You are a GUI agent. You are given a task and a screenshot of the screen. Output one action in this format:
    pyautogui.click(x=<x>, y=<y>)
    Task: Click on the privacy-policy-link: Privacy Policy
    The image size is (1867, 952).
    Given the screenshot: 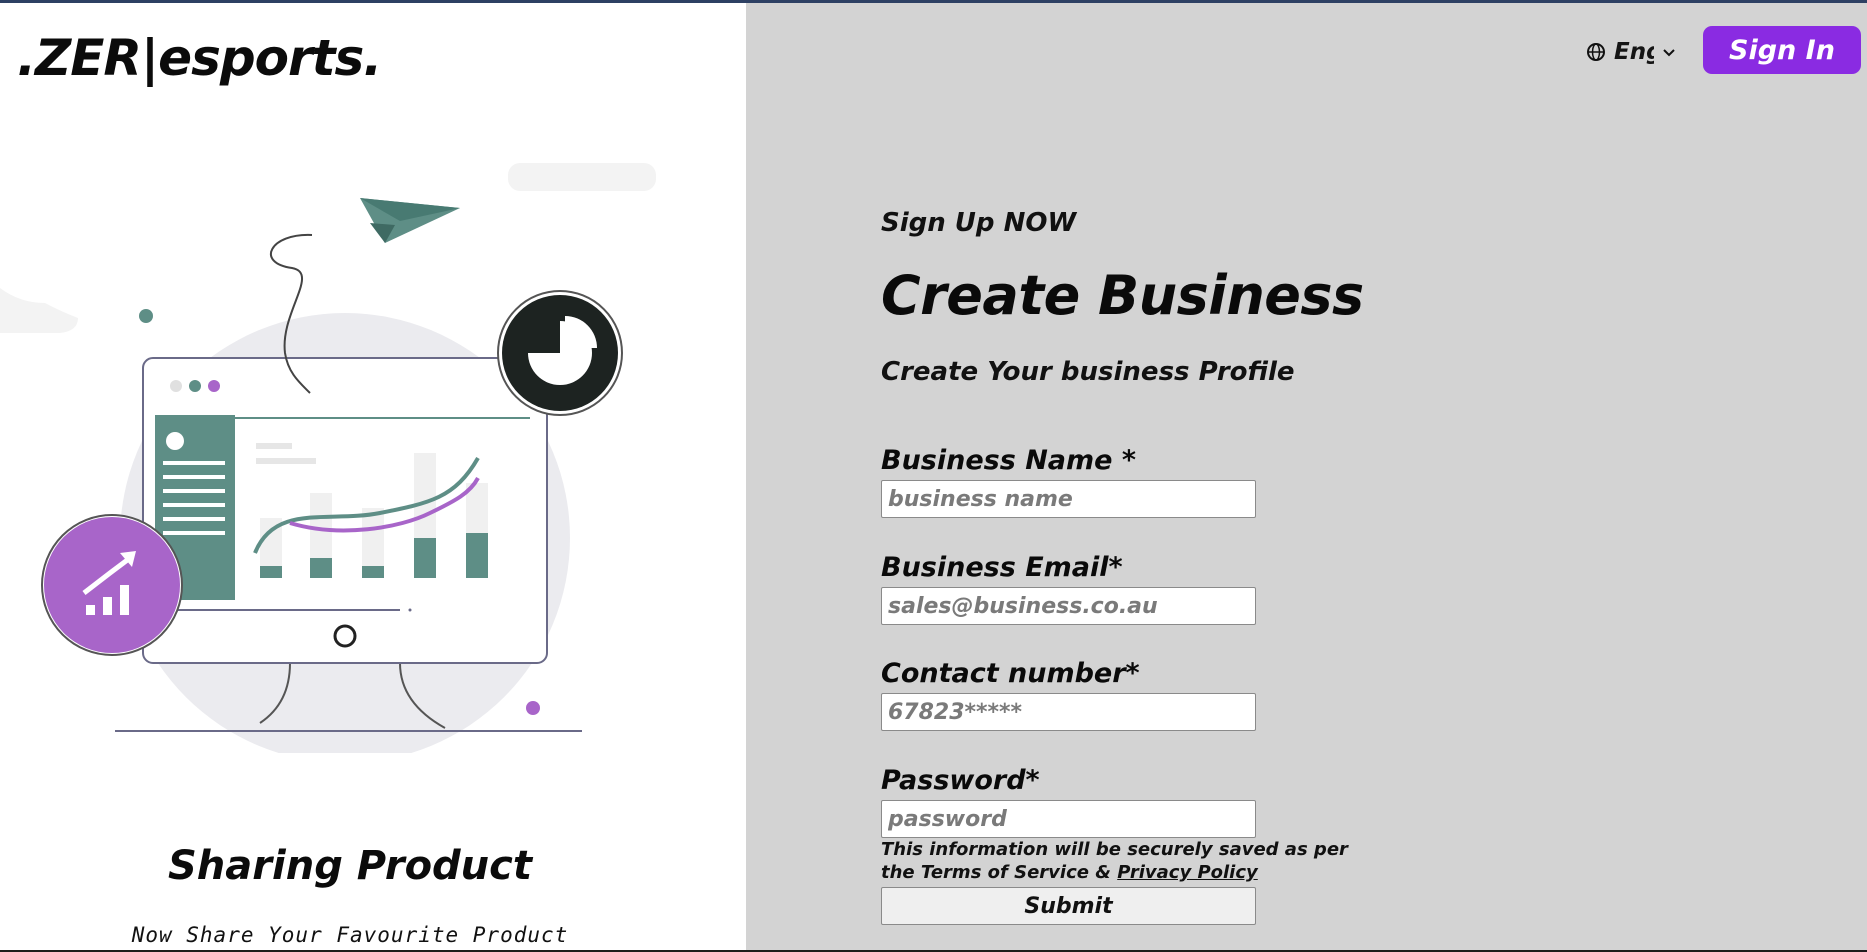 What is the action you would take?
    pyautogui.click(x=1187, y=872)
    